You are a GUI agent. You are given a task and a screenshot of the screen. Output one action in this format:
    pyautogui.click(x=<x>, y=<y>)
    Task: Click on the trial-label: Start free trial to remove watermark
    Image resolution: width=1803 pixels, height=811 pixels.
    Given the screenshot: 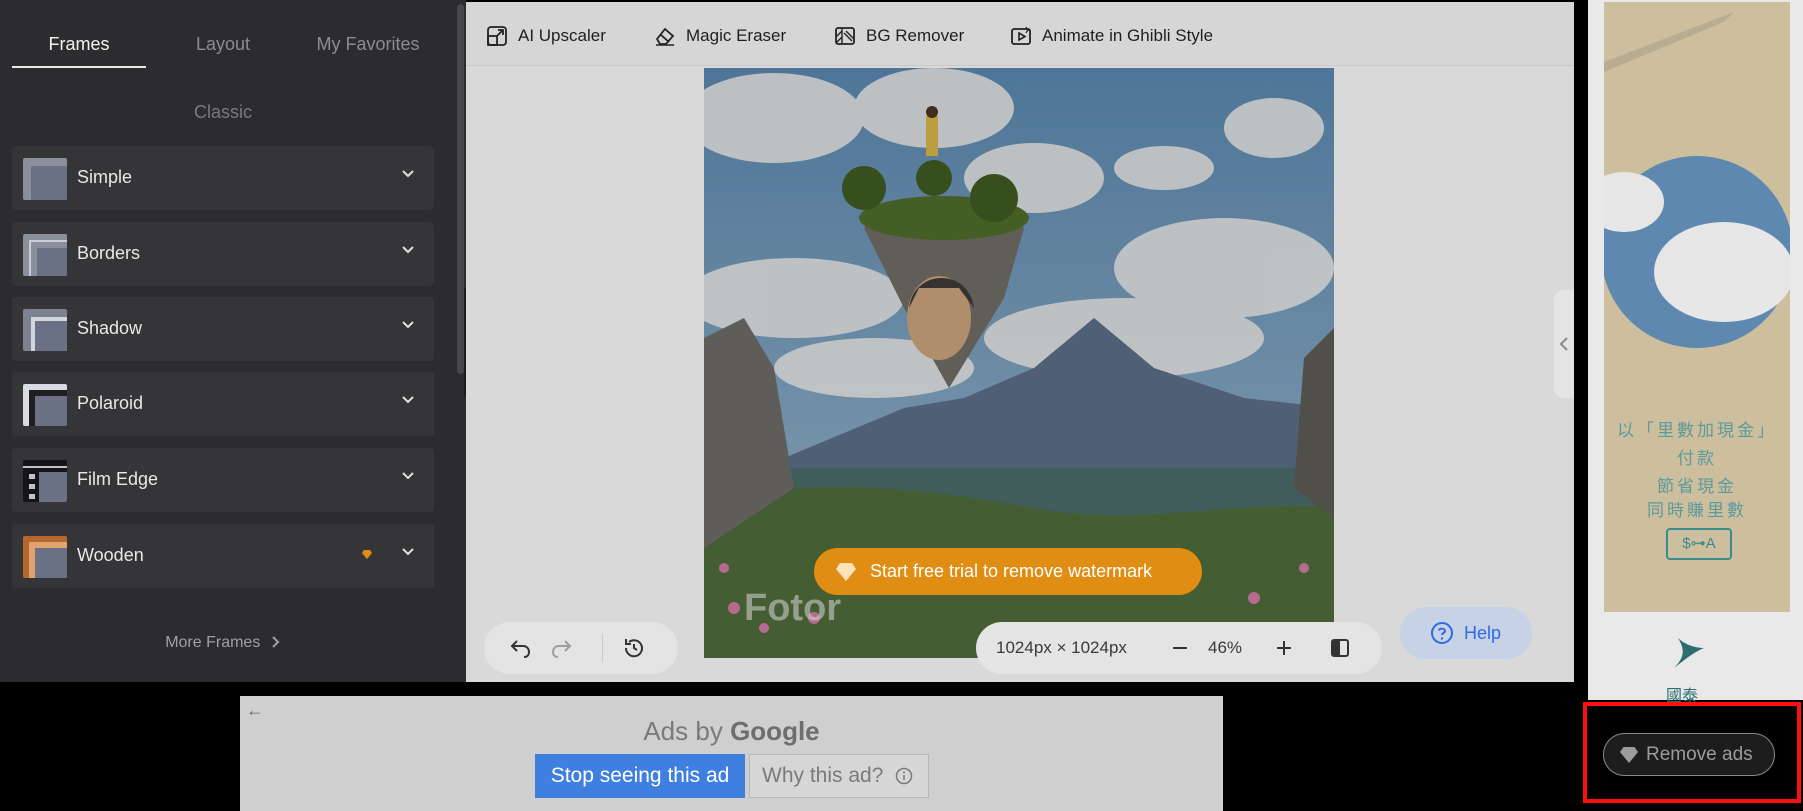 What is the action you would take?
    pyautogui.click(x=1011, y=571)
    